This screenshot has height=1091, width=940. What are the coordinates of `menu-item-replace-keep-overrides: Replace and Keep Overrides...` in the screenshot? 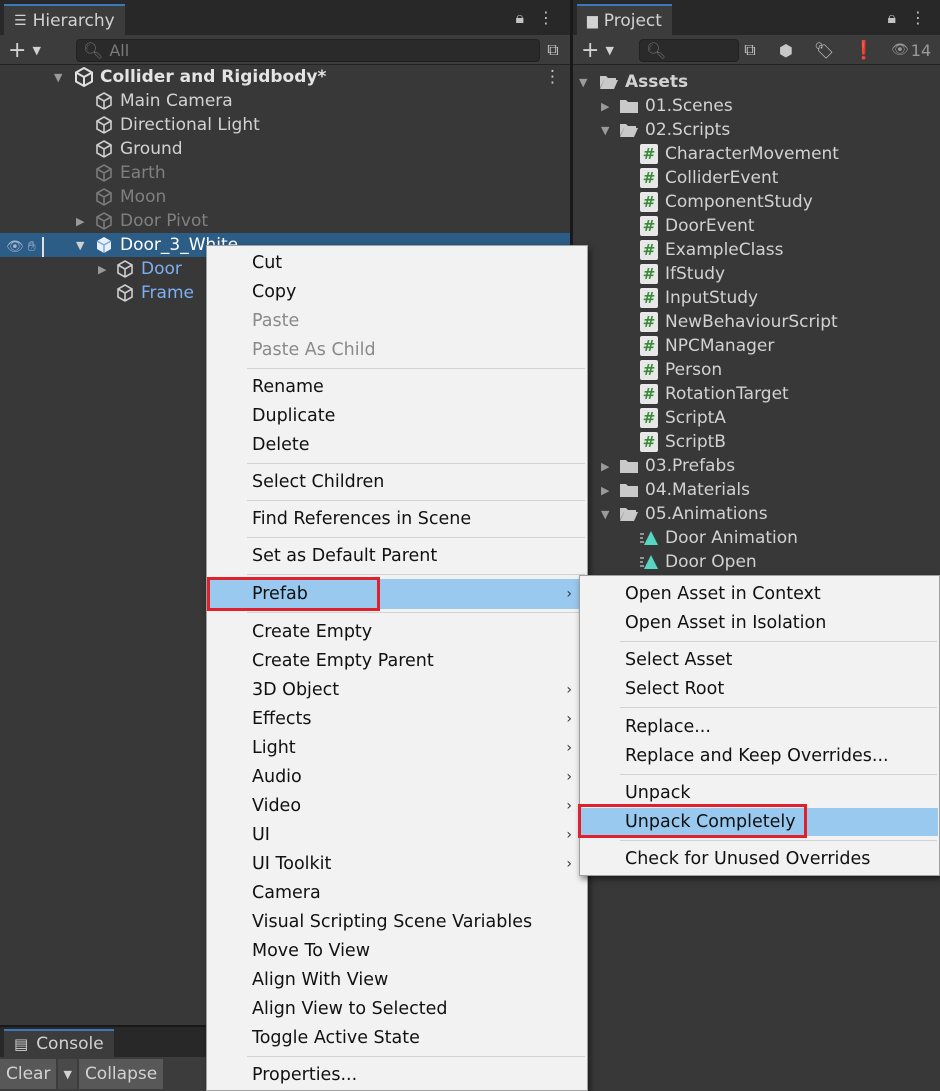 It's located at (759, 756).